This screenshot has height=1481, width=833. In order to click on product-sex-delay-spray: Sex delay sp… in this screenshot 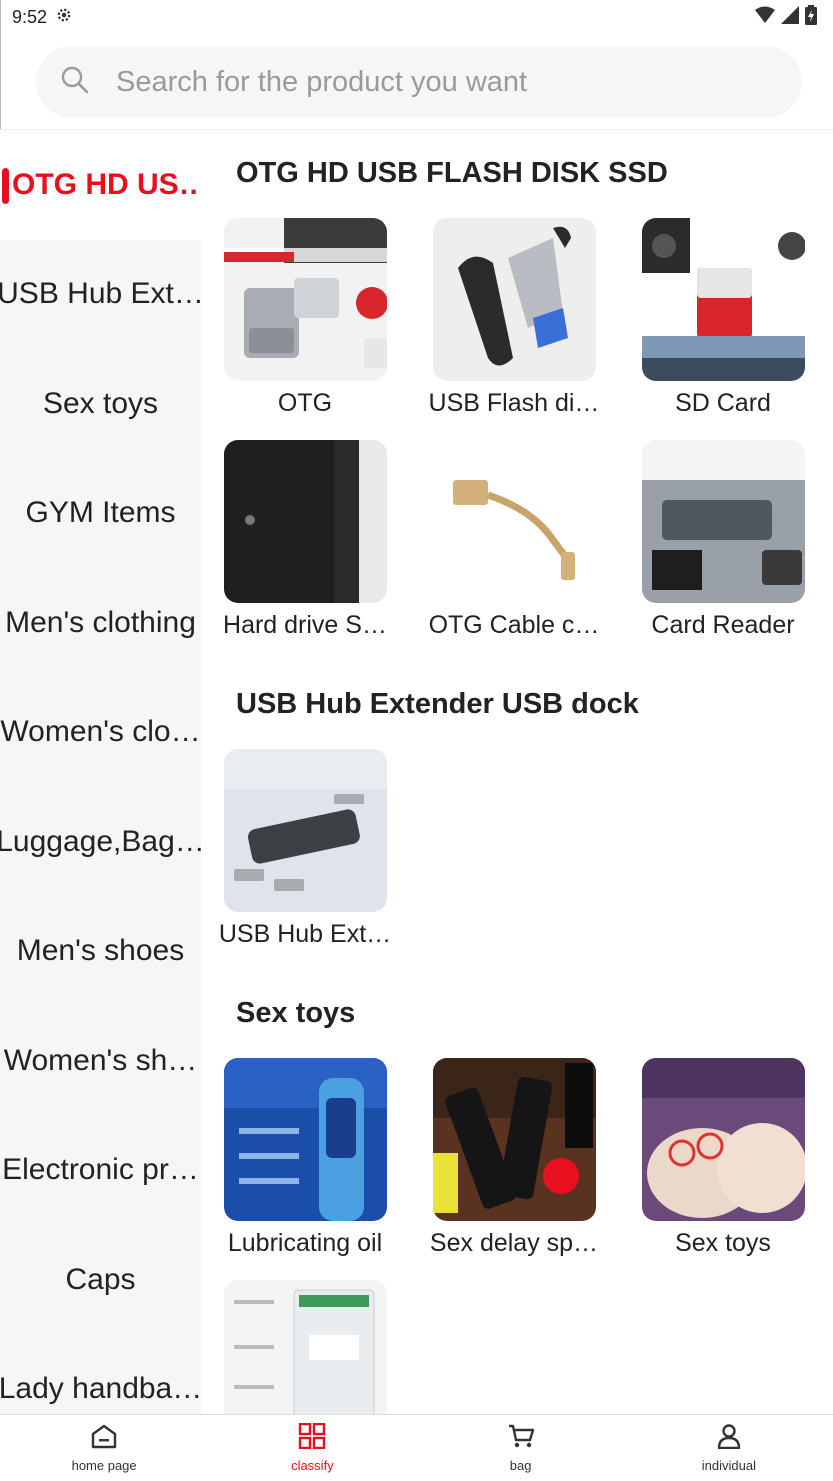, I will do `click(514, 1158)`.